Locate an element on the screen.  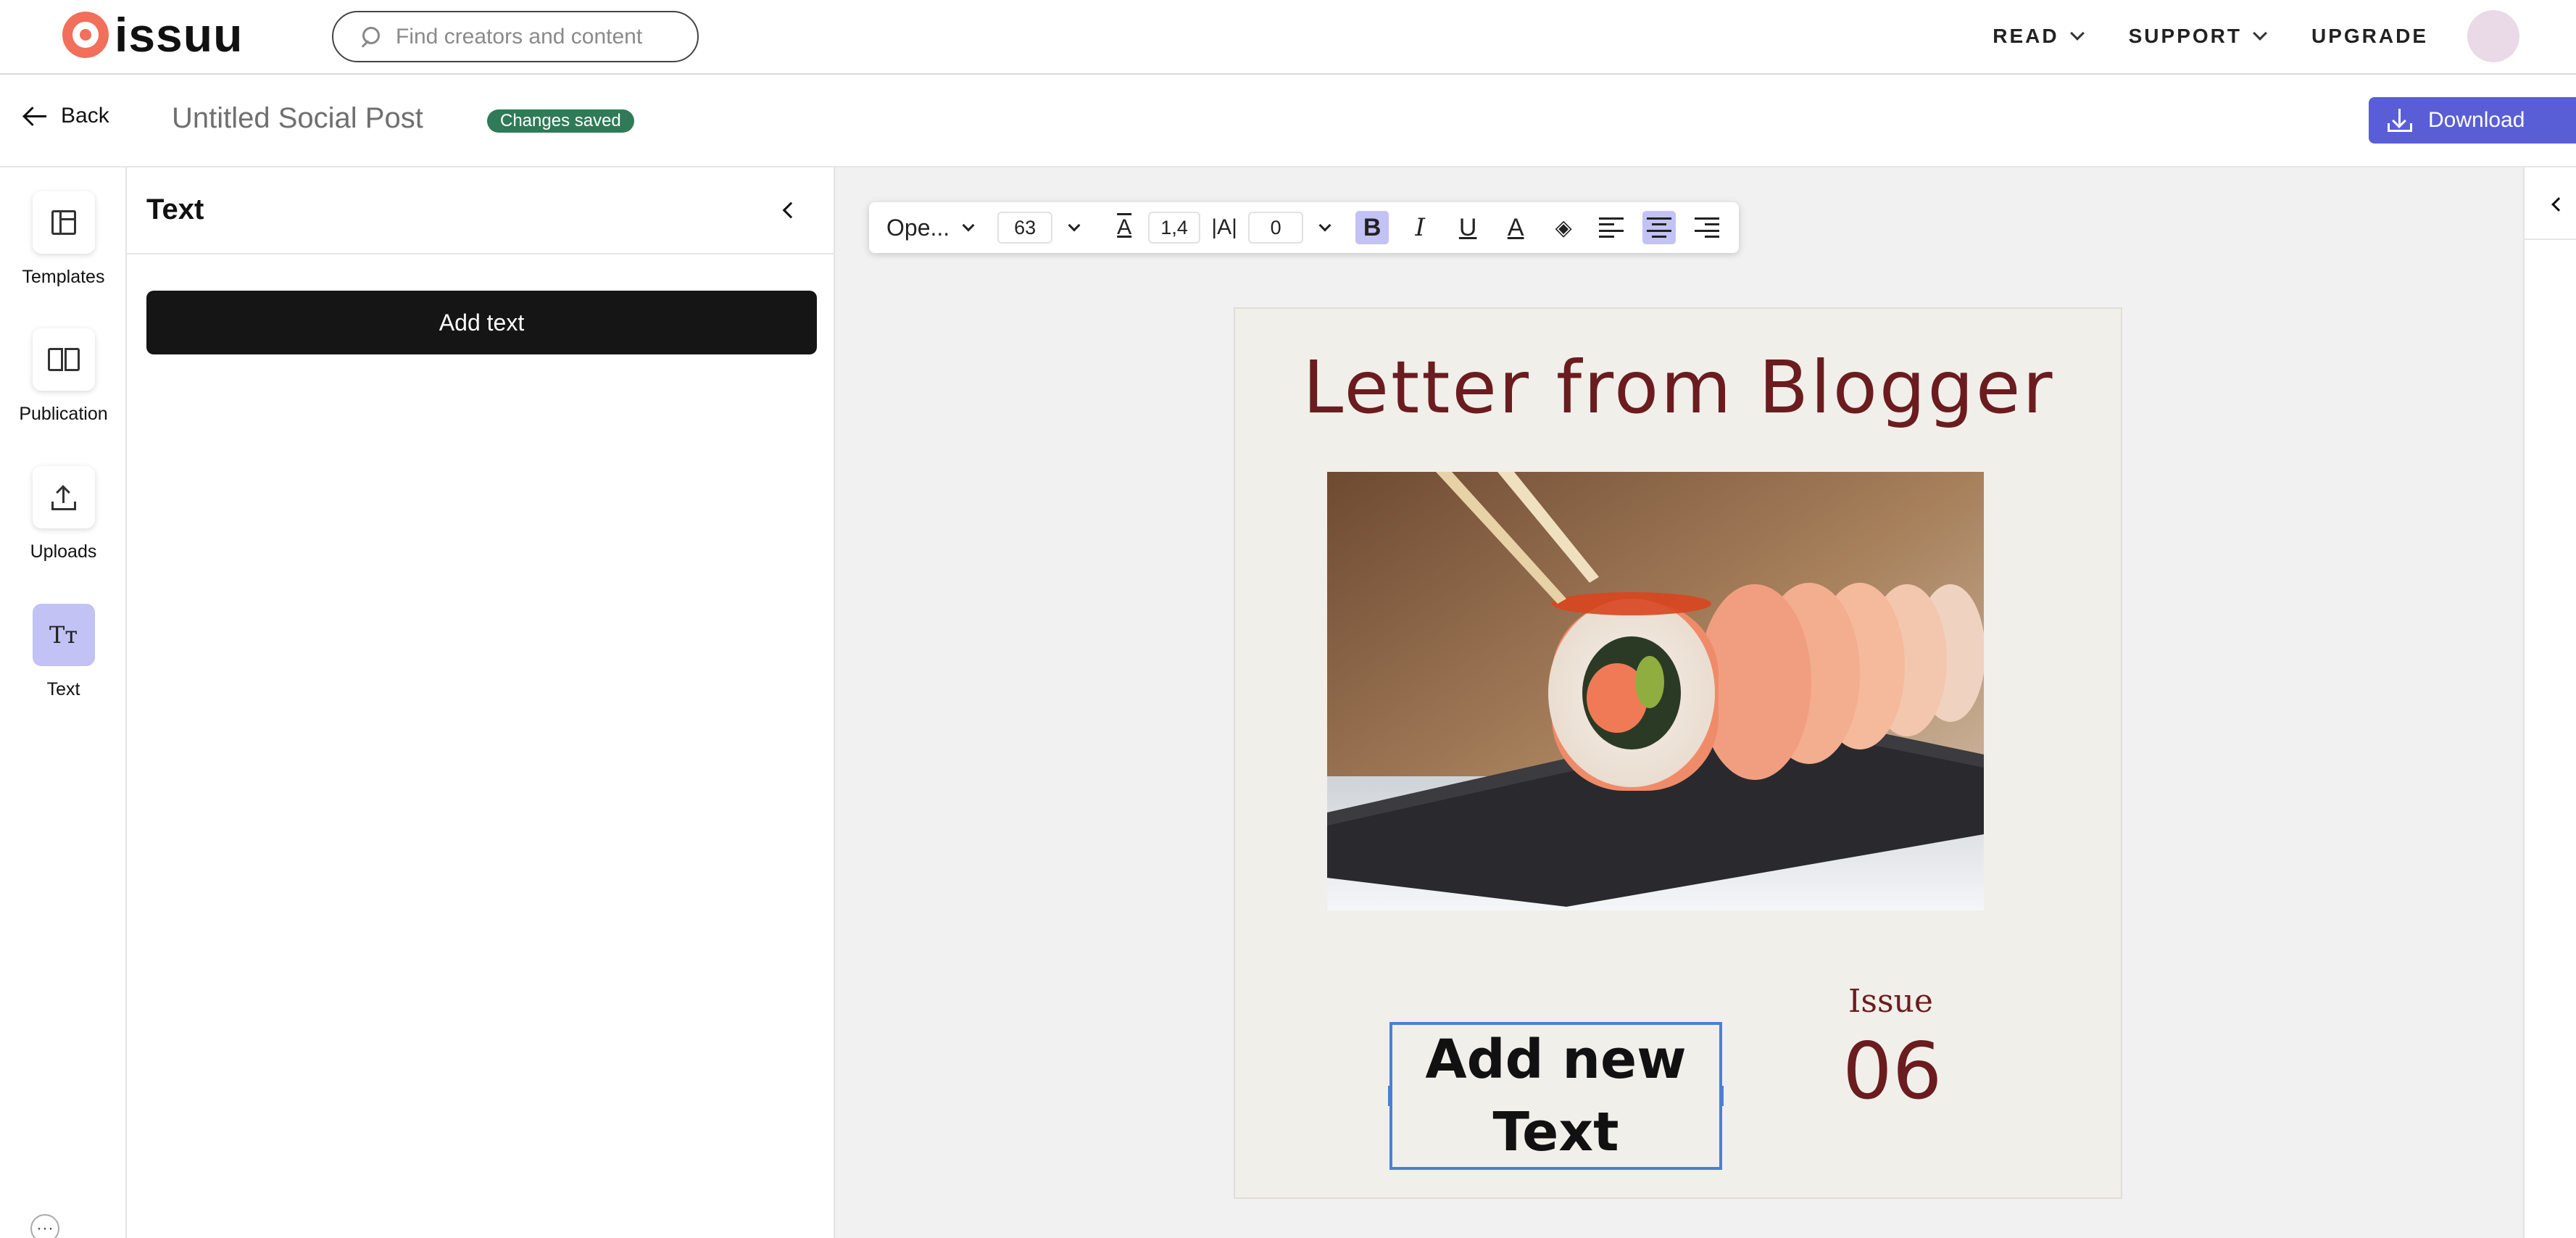
letter-spacing-icon: |A| is located at coordinates (1224, 227).